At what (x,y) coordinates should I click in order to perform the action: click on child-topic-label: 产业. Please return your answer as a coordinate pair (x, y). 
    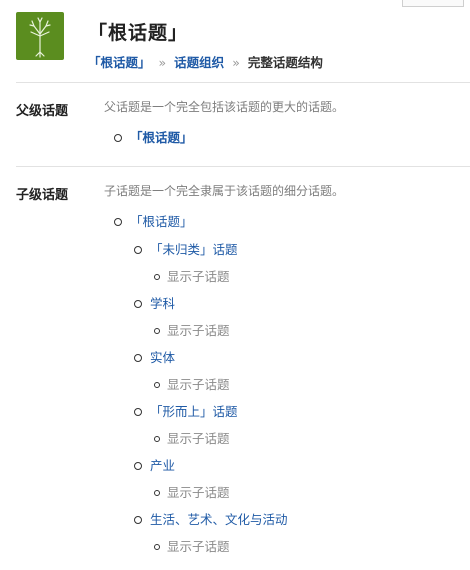
    Looking at the image, I should click on (163, 465).